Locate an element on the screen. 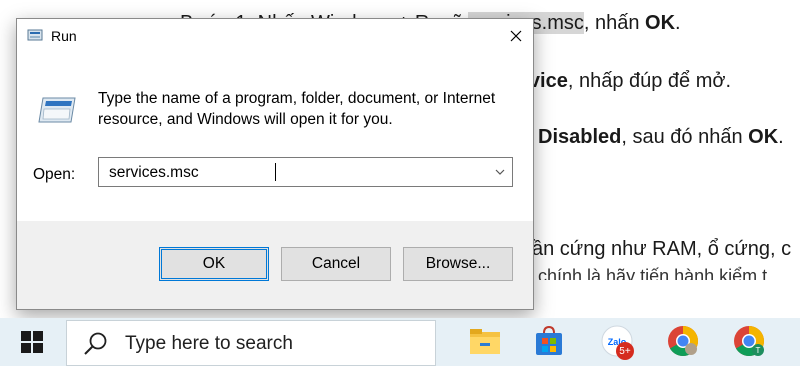 This screenshot has width=800, height=366. text-caret is located at coordinates (275, 172).